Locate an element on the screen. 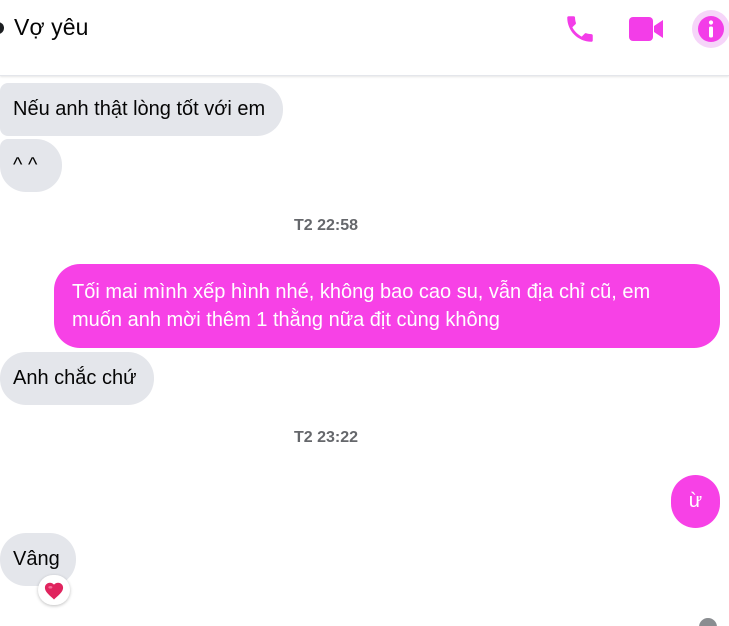  message-reaction is located at coordinates (54, 590).